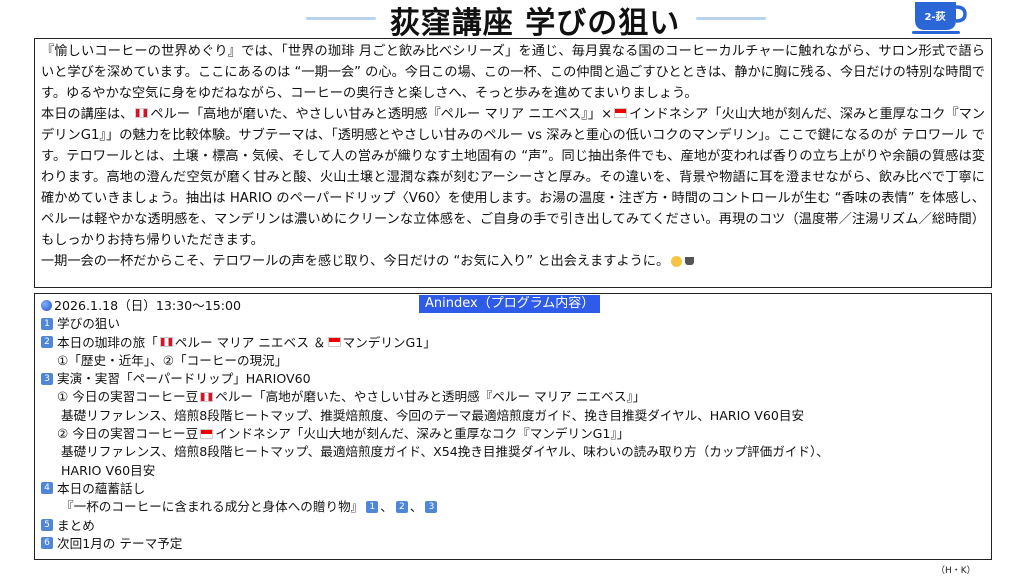 This screenshot has height=576, width=1024. Describe the element at coordinates (513, 324) in the screenshot. I see `agenda-item-1: 1 学びの狙い` at that location.